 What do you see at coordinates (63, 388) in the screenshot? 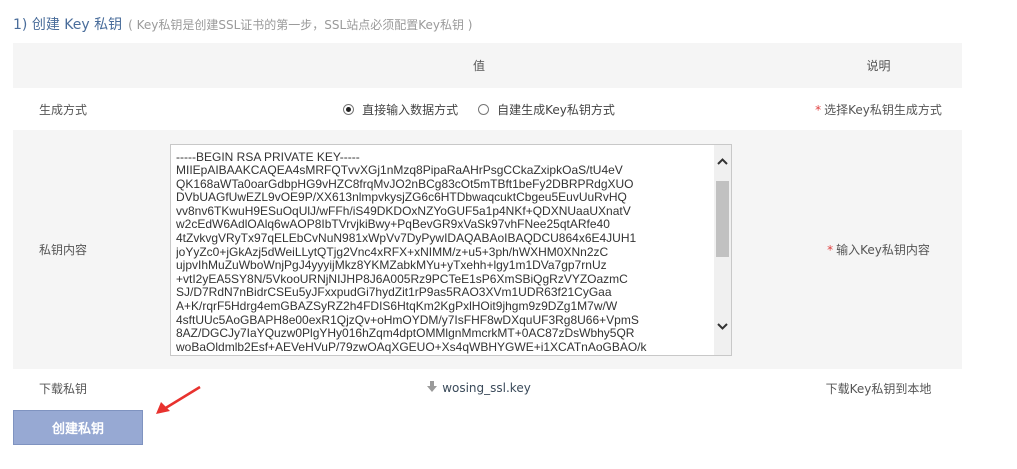
I see `download-label: 下载私钥` at bounding box center [63, 388].